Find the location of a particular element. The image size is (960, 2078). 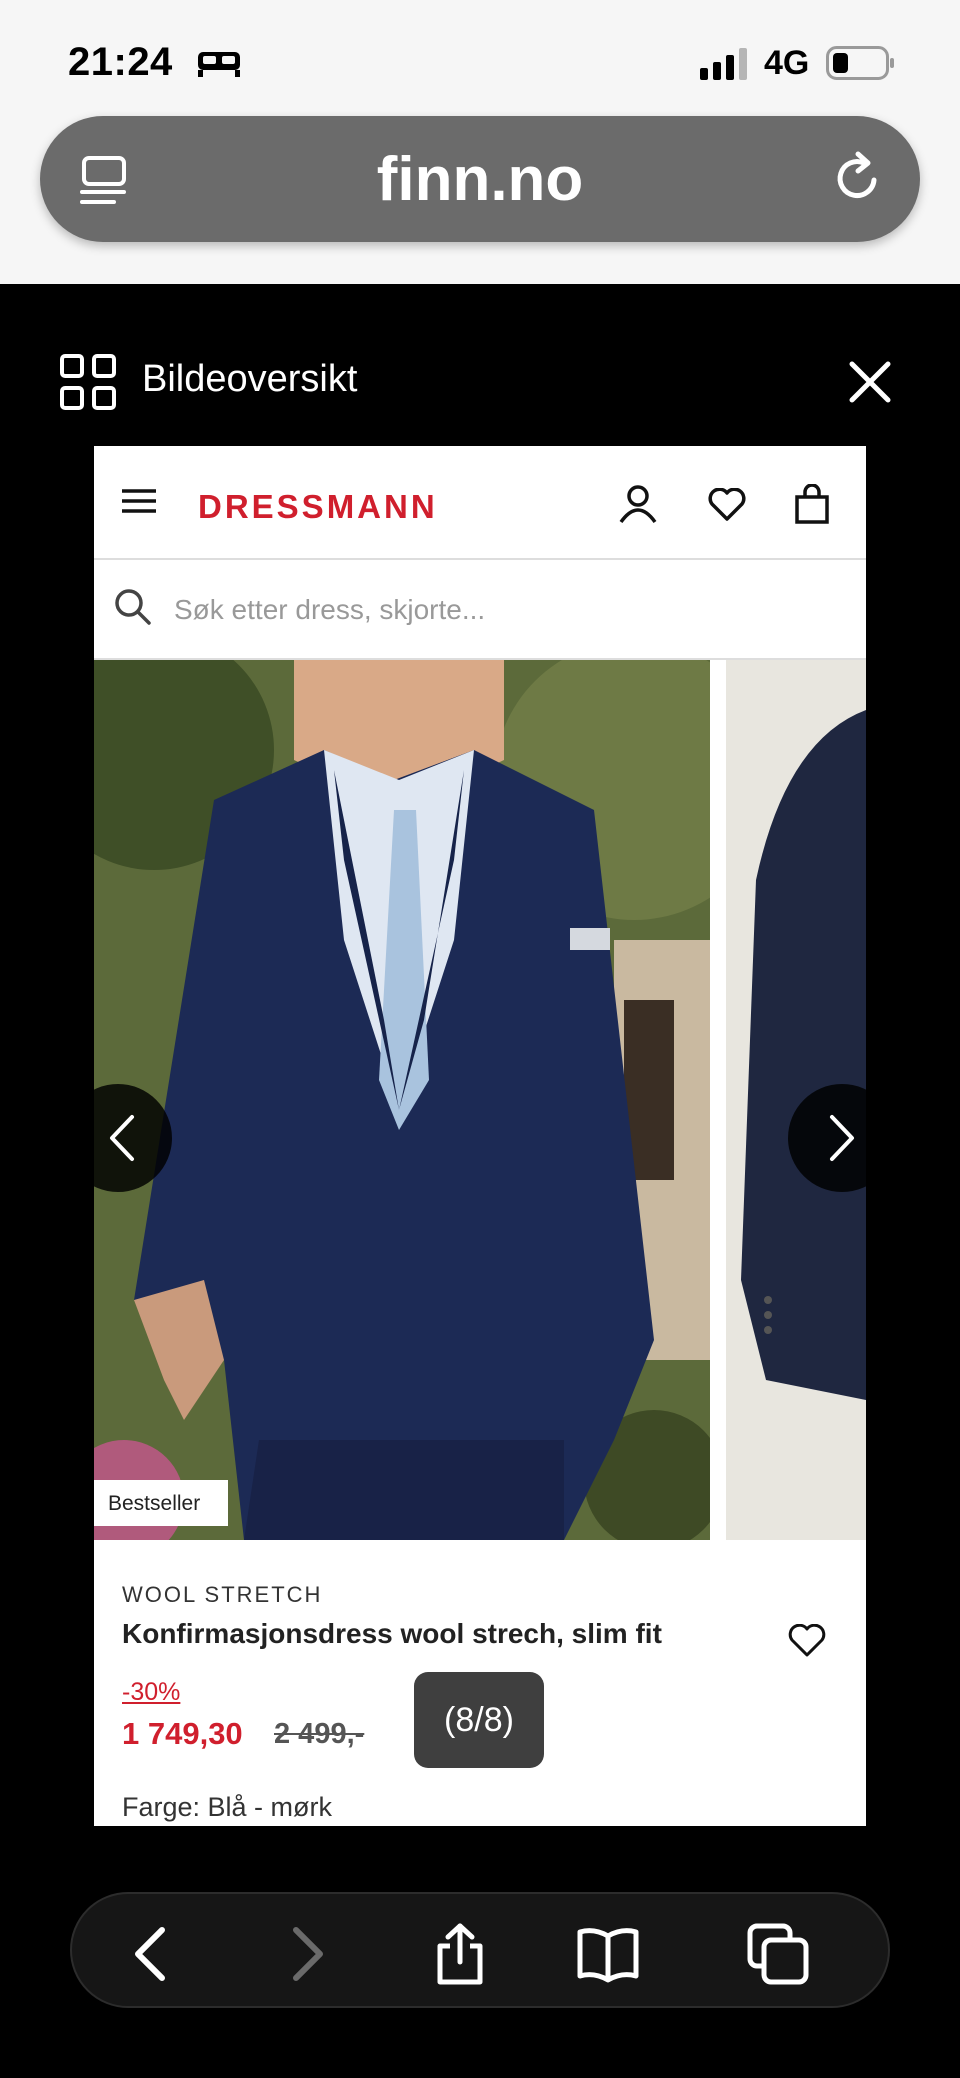

reload-icon is located at coordinates (858, 178).